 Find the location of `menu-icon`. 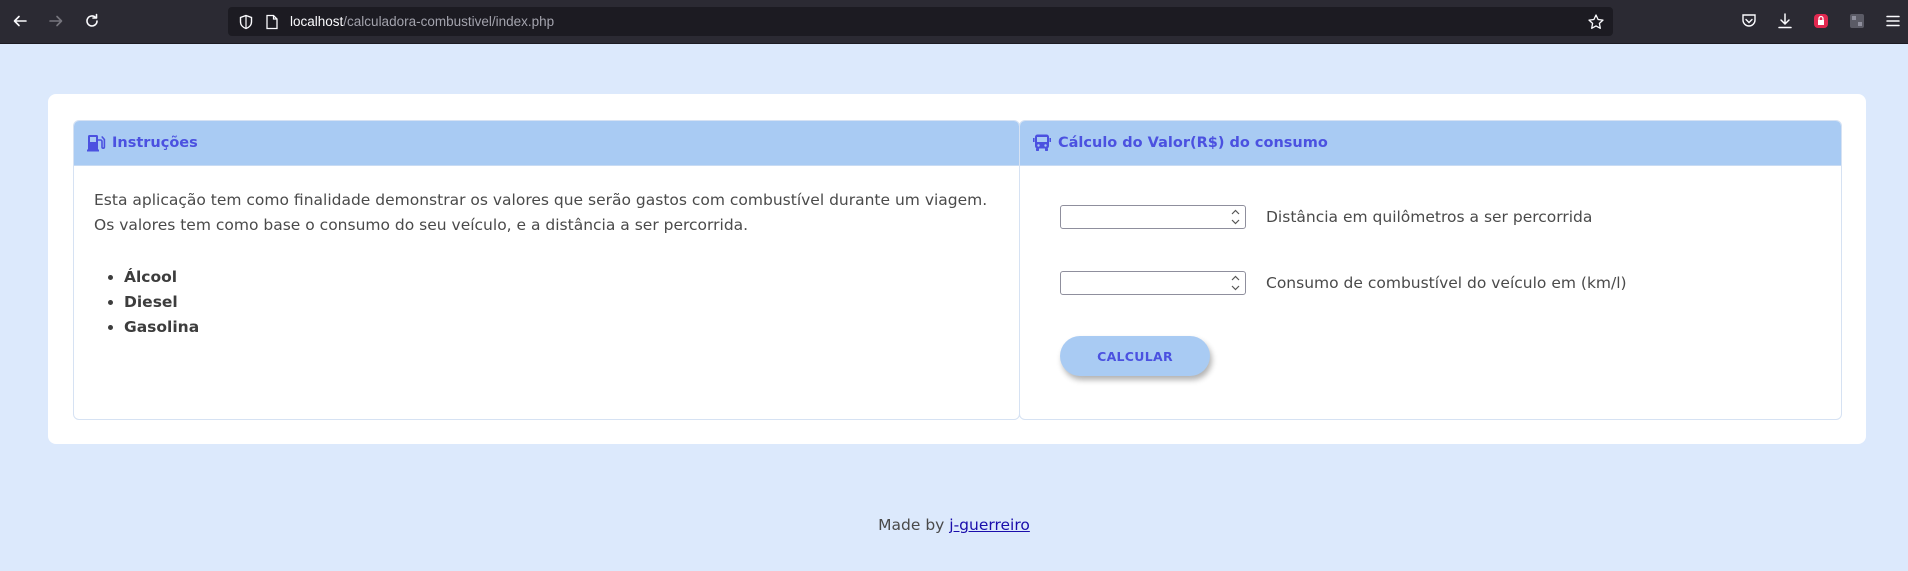

menu-icon is located at coordinates (1893, 21).